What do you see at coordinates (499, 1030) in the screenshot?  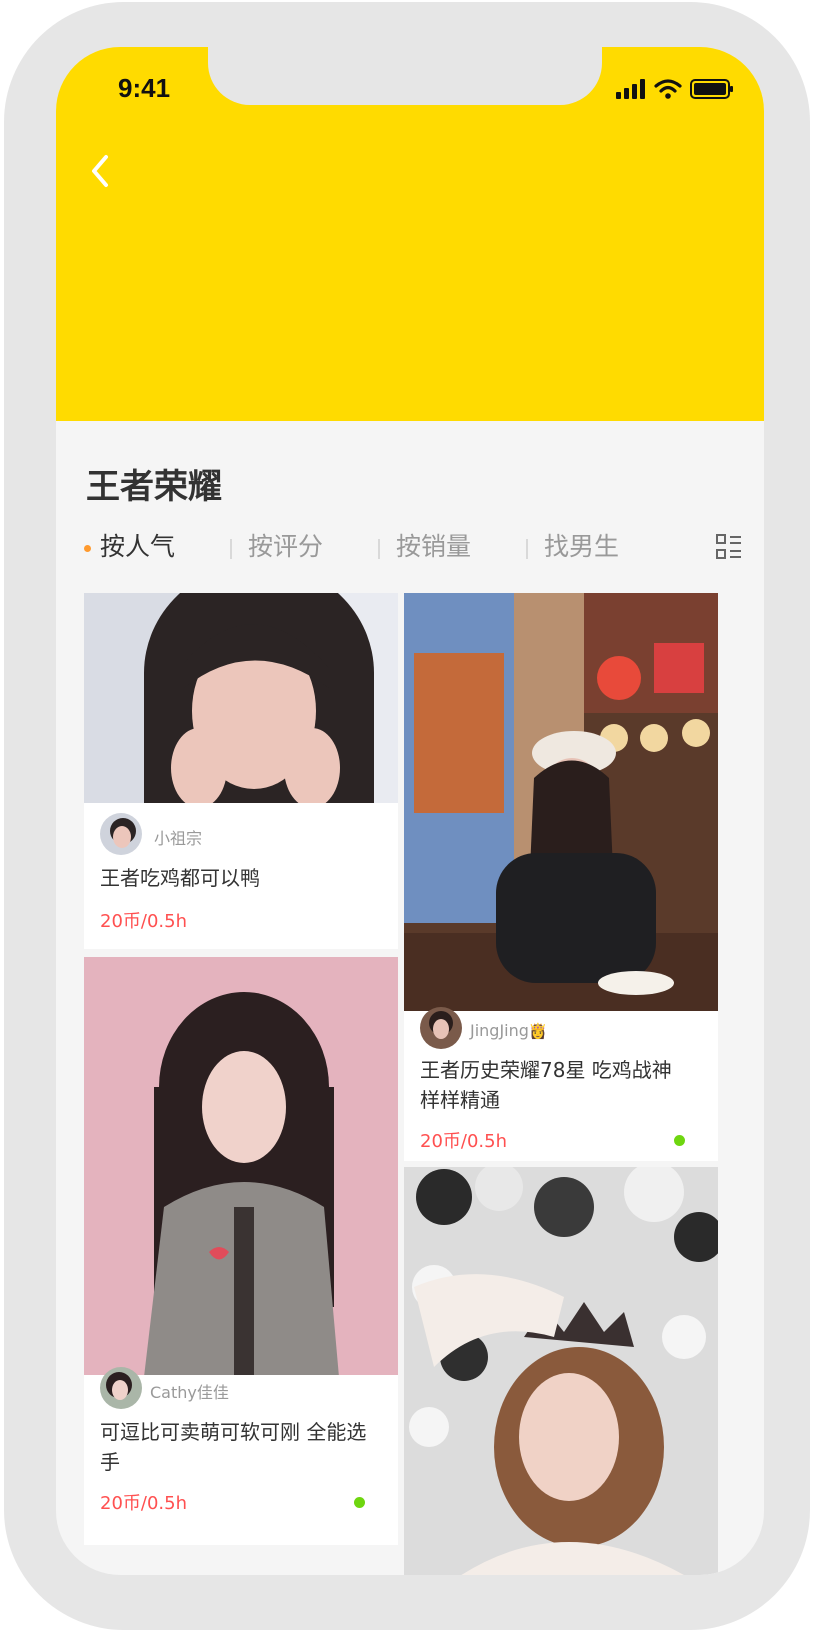 I see `player-nickname: JingJing` at bounding box center [499, 1030].